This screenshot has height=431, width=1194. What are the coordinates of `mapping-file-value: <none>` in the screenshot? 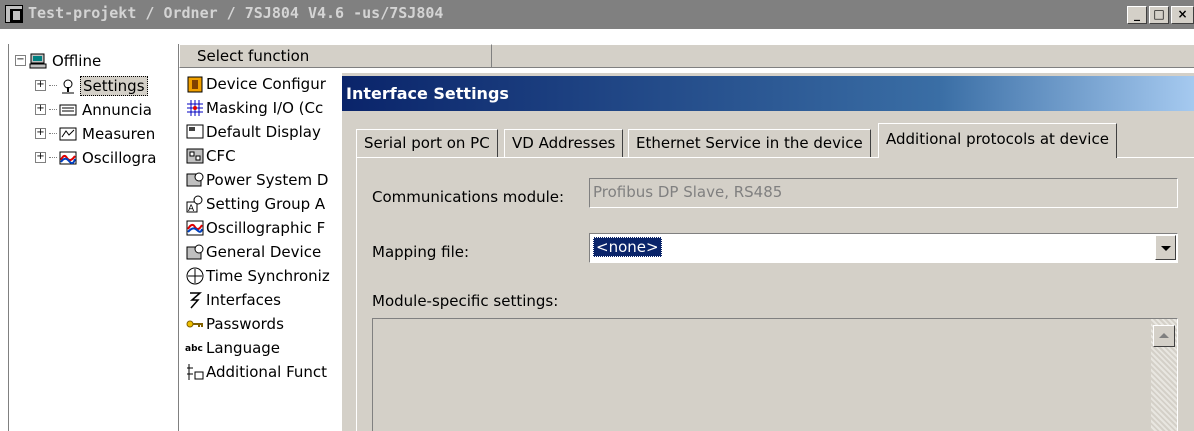 It's located at (627, 247).